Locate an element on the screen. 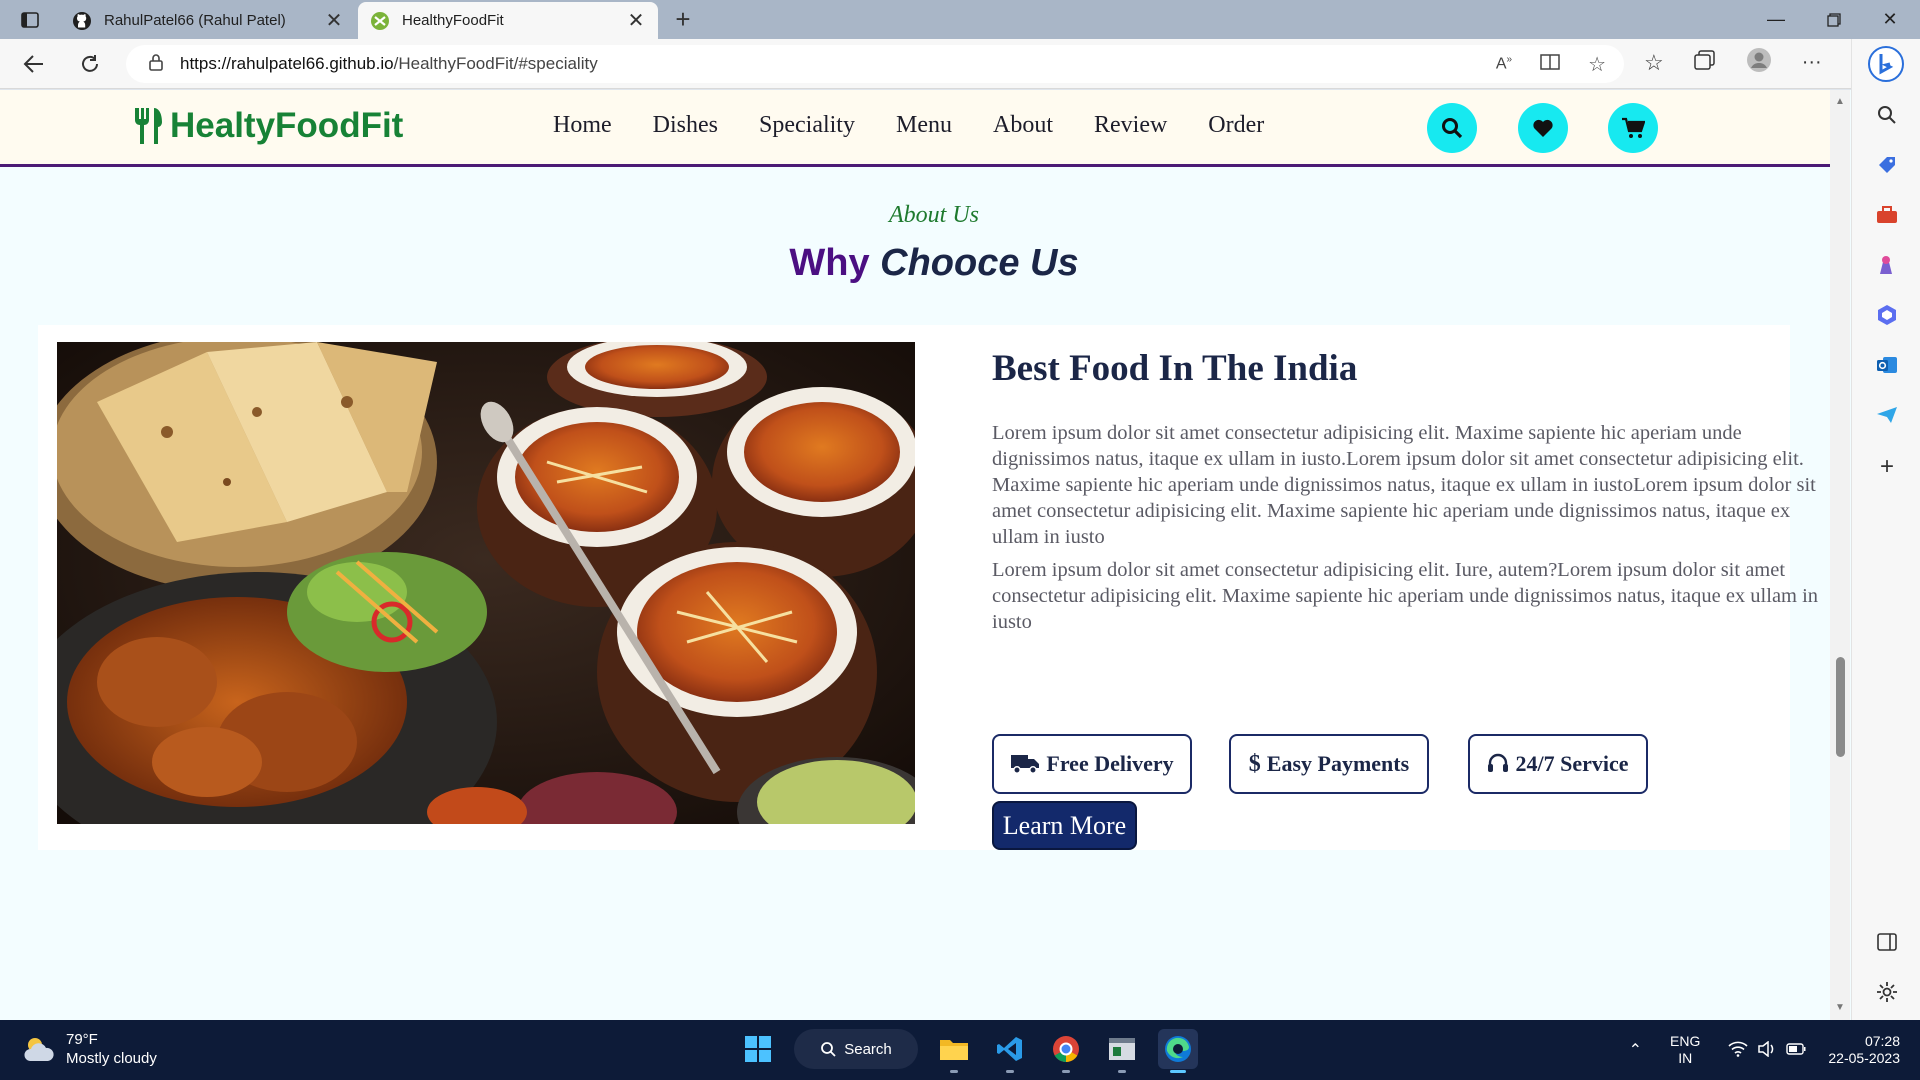  header-cart-button is located at coordinates (1633, 128).